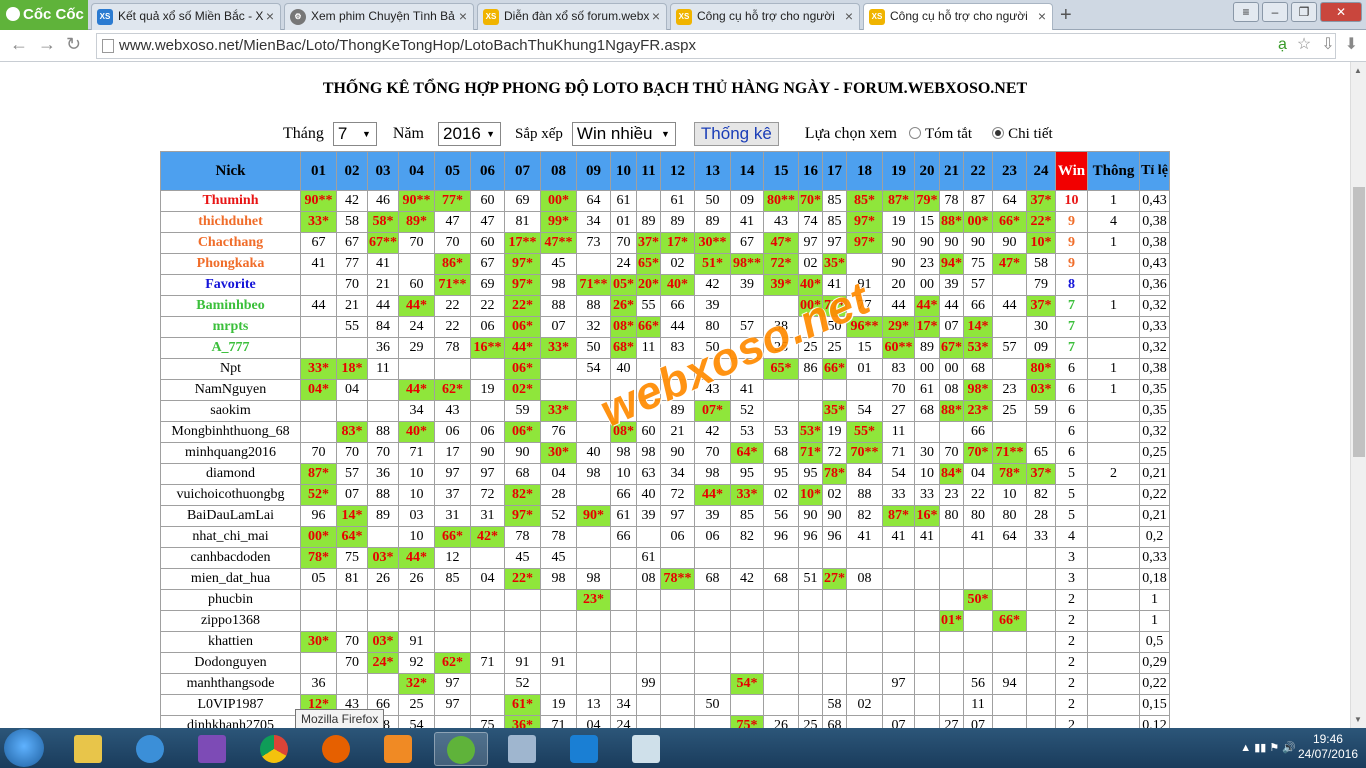 The image size is (1366, 768). What do you see at coordinates (230, 474) in the screenshot?
I see `nick-cell: diamond` at bounding box center [230, 474].